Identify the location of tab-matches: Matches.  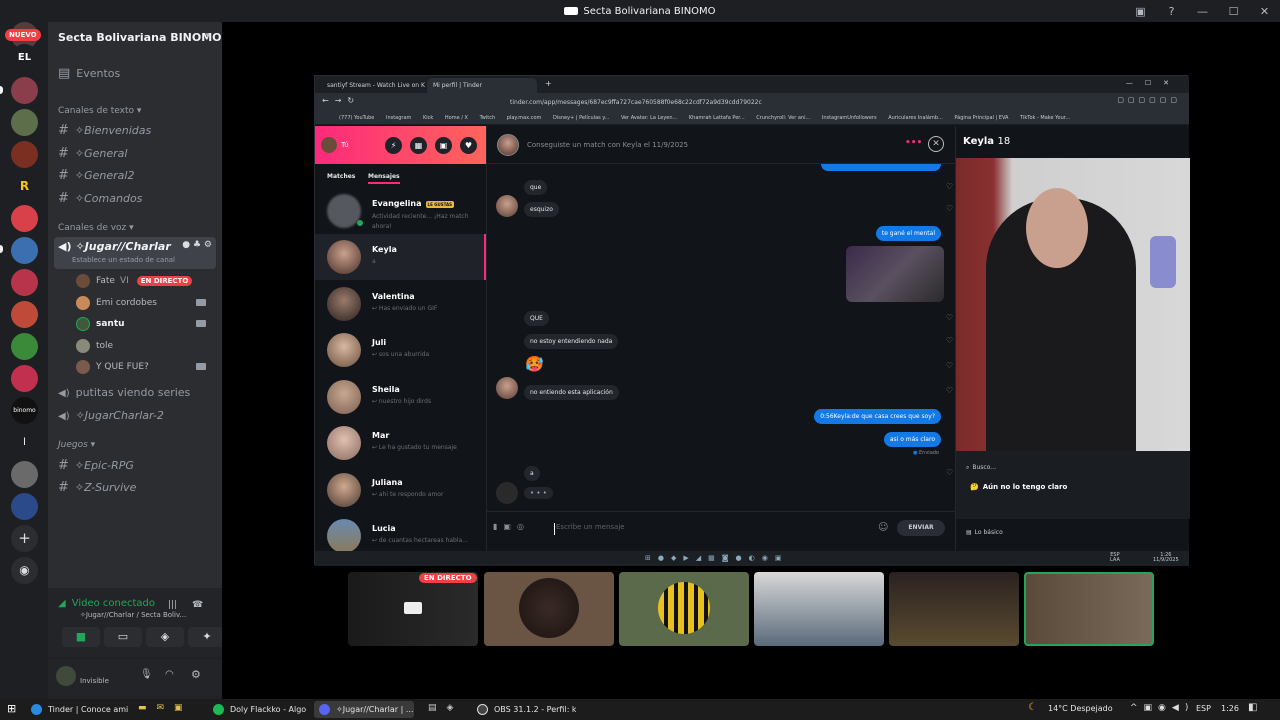
(341, 176).